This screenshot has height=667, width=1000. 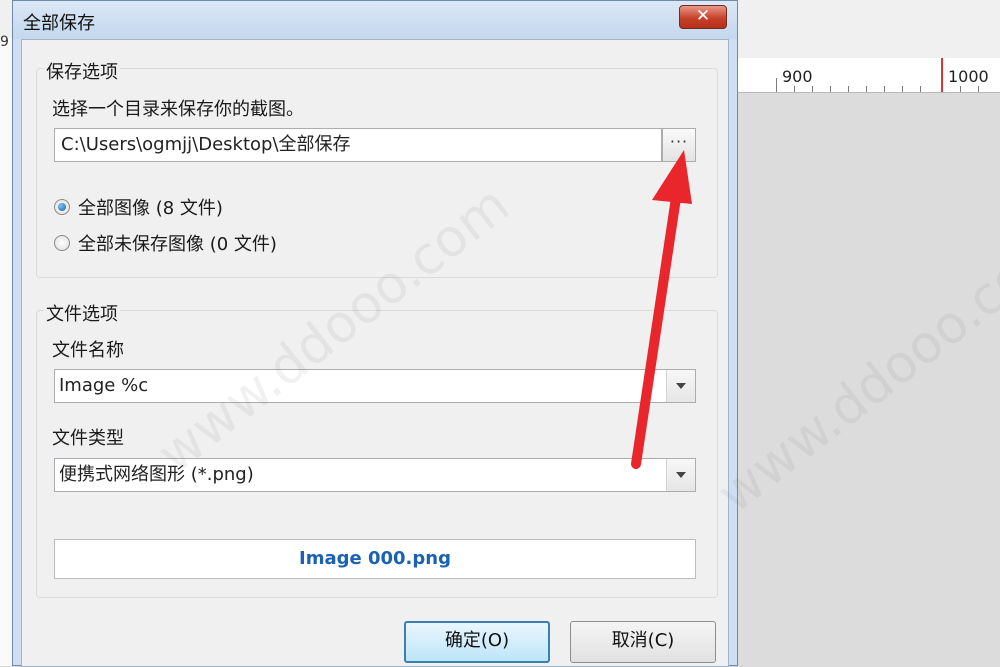 I want to click on file-type-dropdown-button, so click(x=680, y=475).